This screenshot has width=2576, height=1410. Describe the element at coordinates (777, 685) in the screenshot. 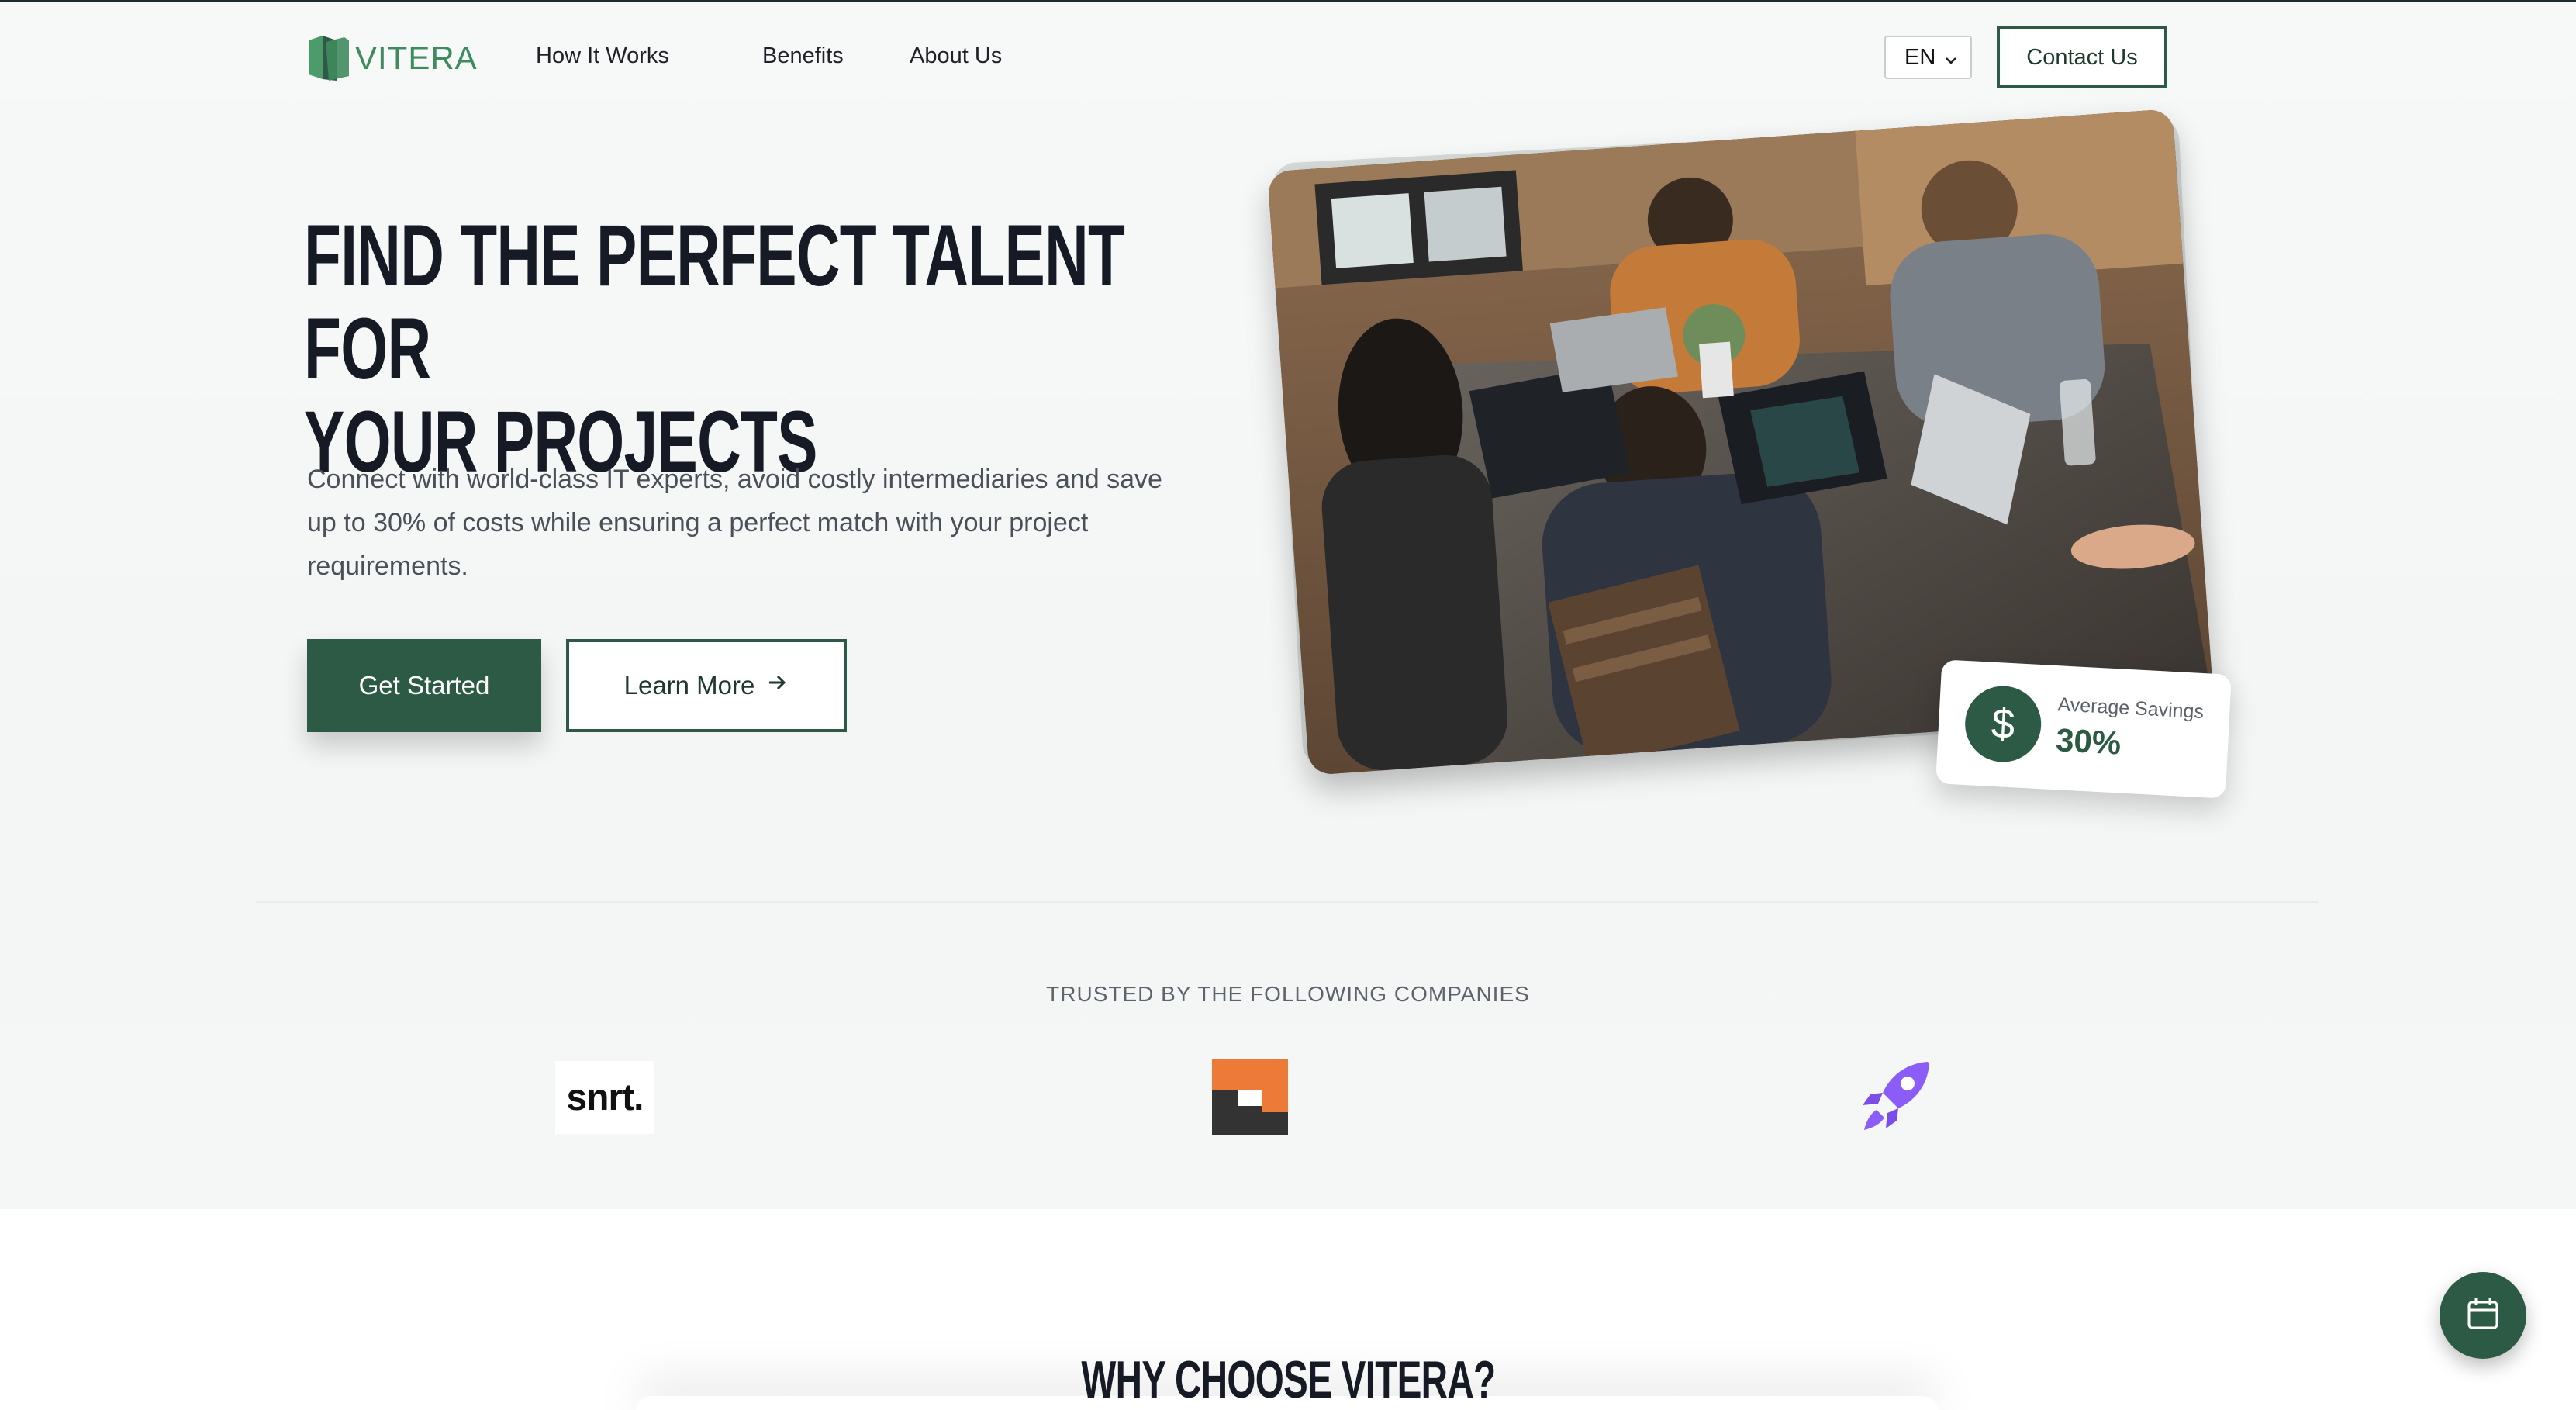

I see `arrow-right-icon` at that location.